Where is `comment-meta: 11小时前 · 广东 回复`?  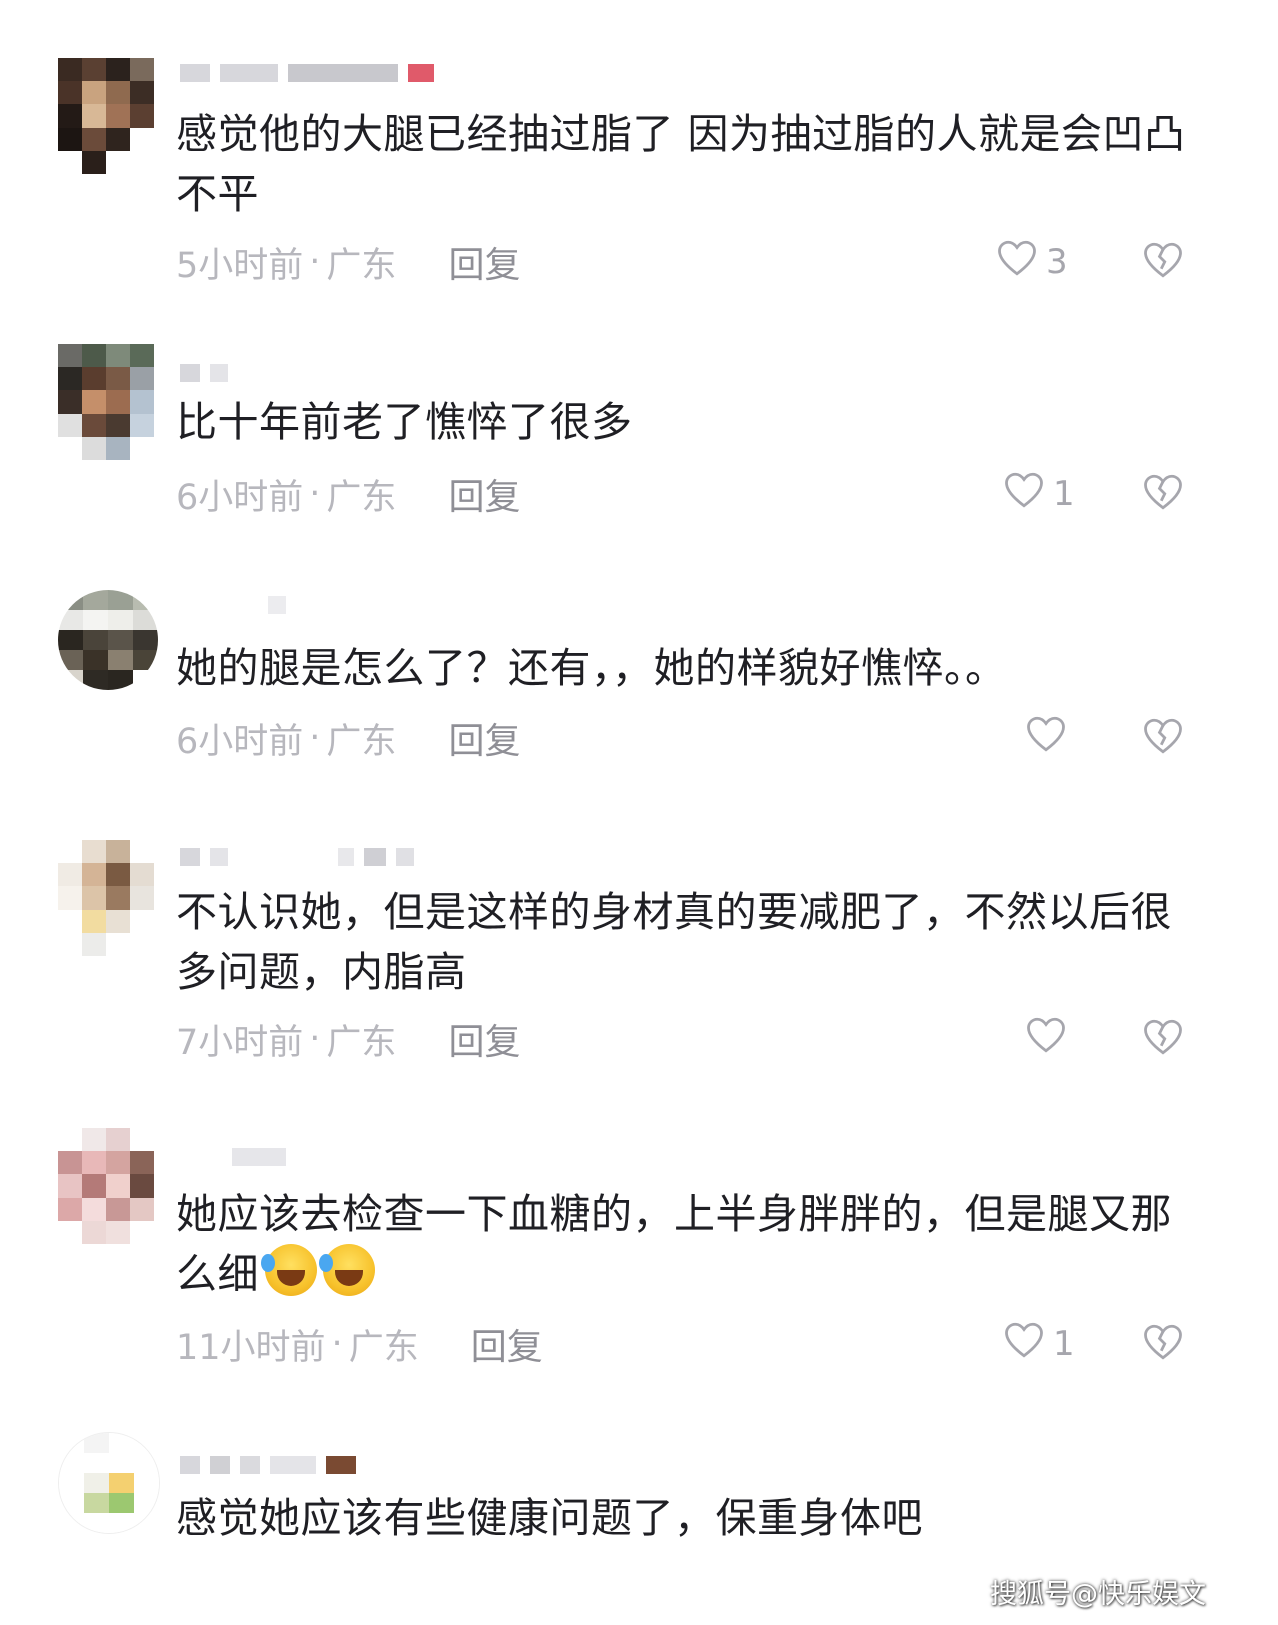 comment-meta: 11小时前 · 广东 回复 is located at coordinates (359, 1344).